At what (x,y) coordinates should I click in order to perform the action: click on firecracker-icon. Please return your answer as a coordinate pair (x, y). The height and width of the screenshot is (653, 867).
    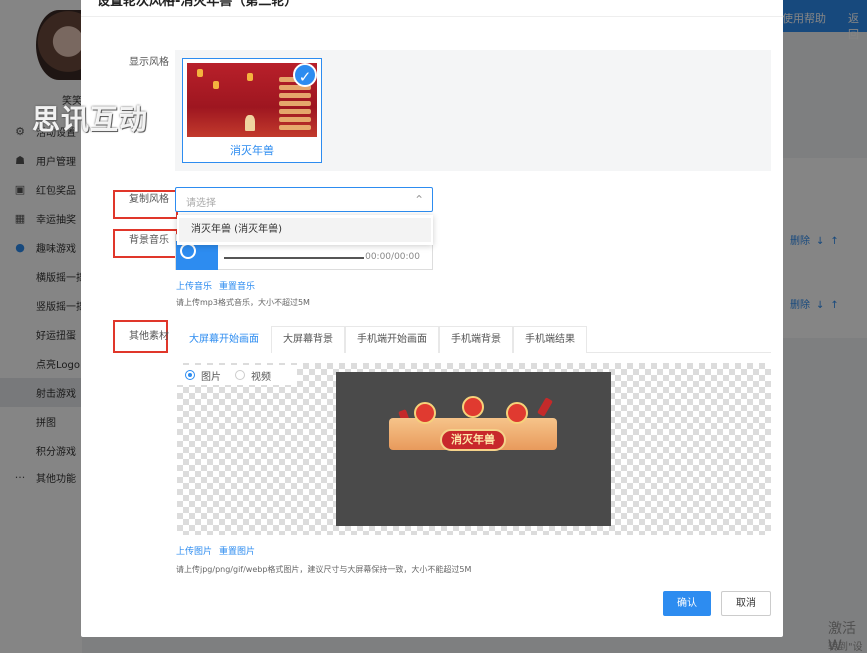
    Looking at the image, I should click on (545, 407).